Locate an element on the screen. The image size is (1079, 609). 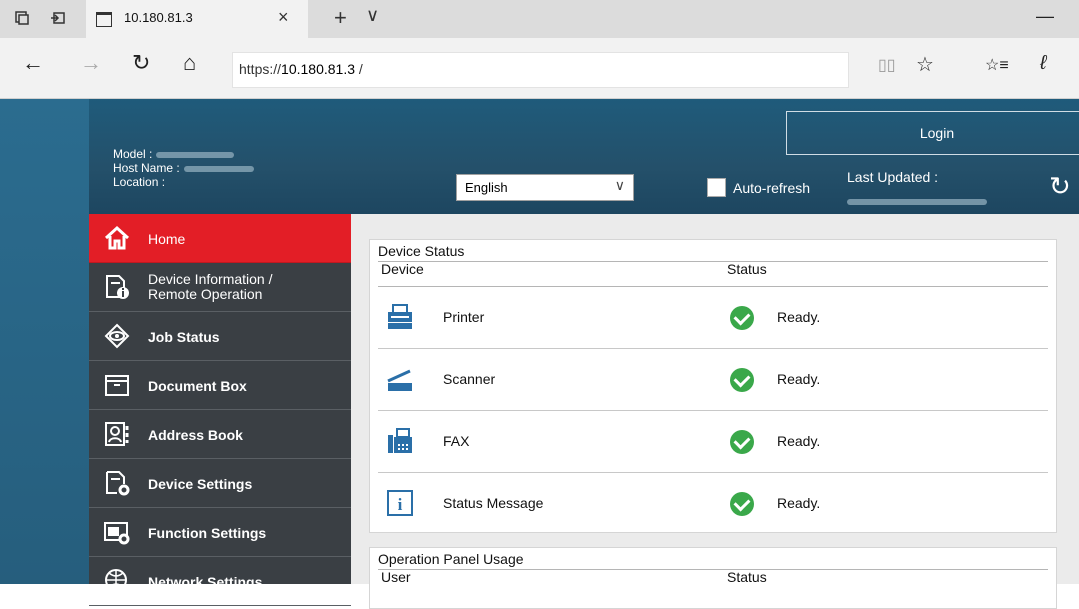
page-refresh-icon: ↻ is located at coordinates (1060, 186).